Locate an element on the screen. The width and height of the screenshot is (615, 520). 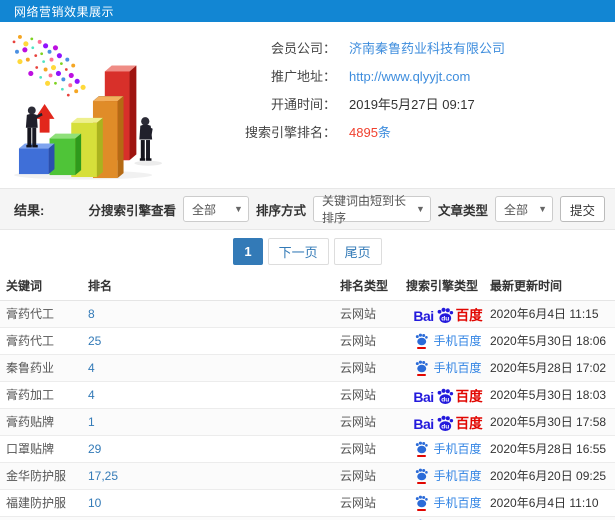
updated-cell is located at coordinates (552, 517).